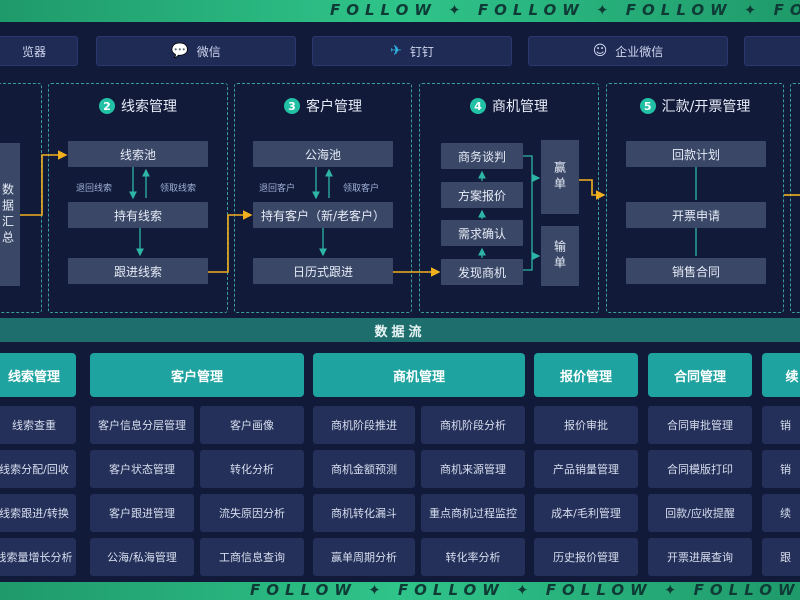 This screenshot has width=800, height=600. Describe the element at coordinates (252, 513) in the screenshot. I see `feature-cell: 流失原因分析` at that location.